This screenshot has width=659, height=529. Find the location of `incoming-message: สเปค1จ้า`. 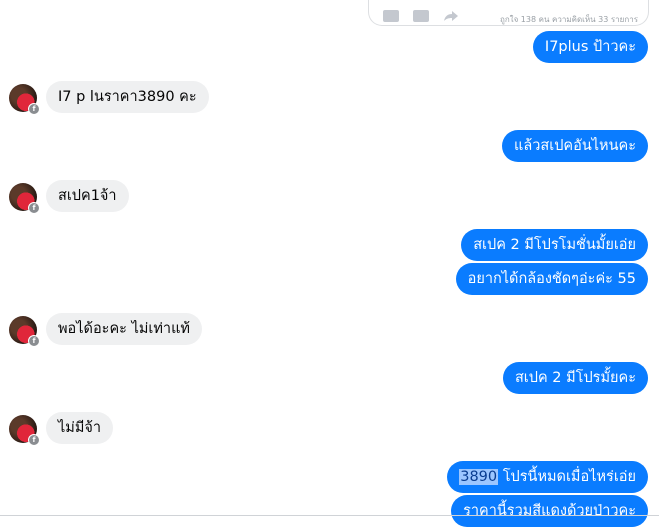

incoming-message: สเปค1จ้า is located at coordinates (87, 196).